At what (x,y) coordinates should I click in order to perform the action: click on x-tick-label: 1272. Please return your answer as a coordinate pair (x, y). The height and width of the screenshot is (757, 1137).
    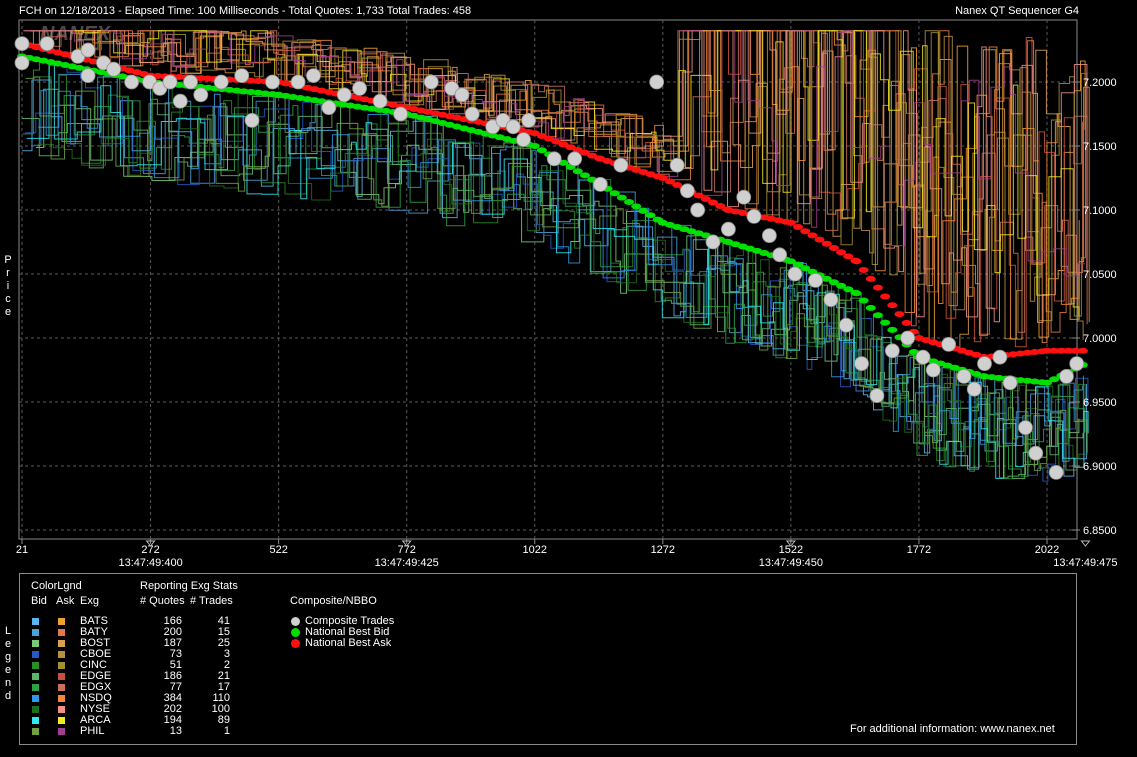
    Looking at the image, I should click on (663, 550).